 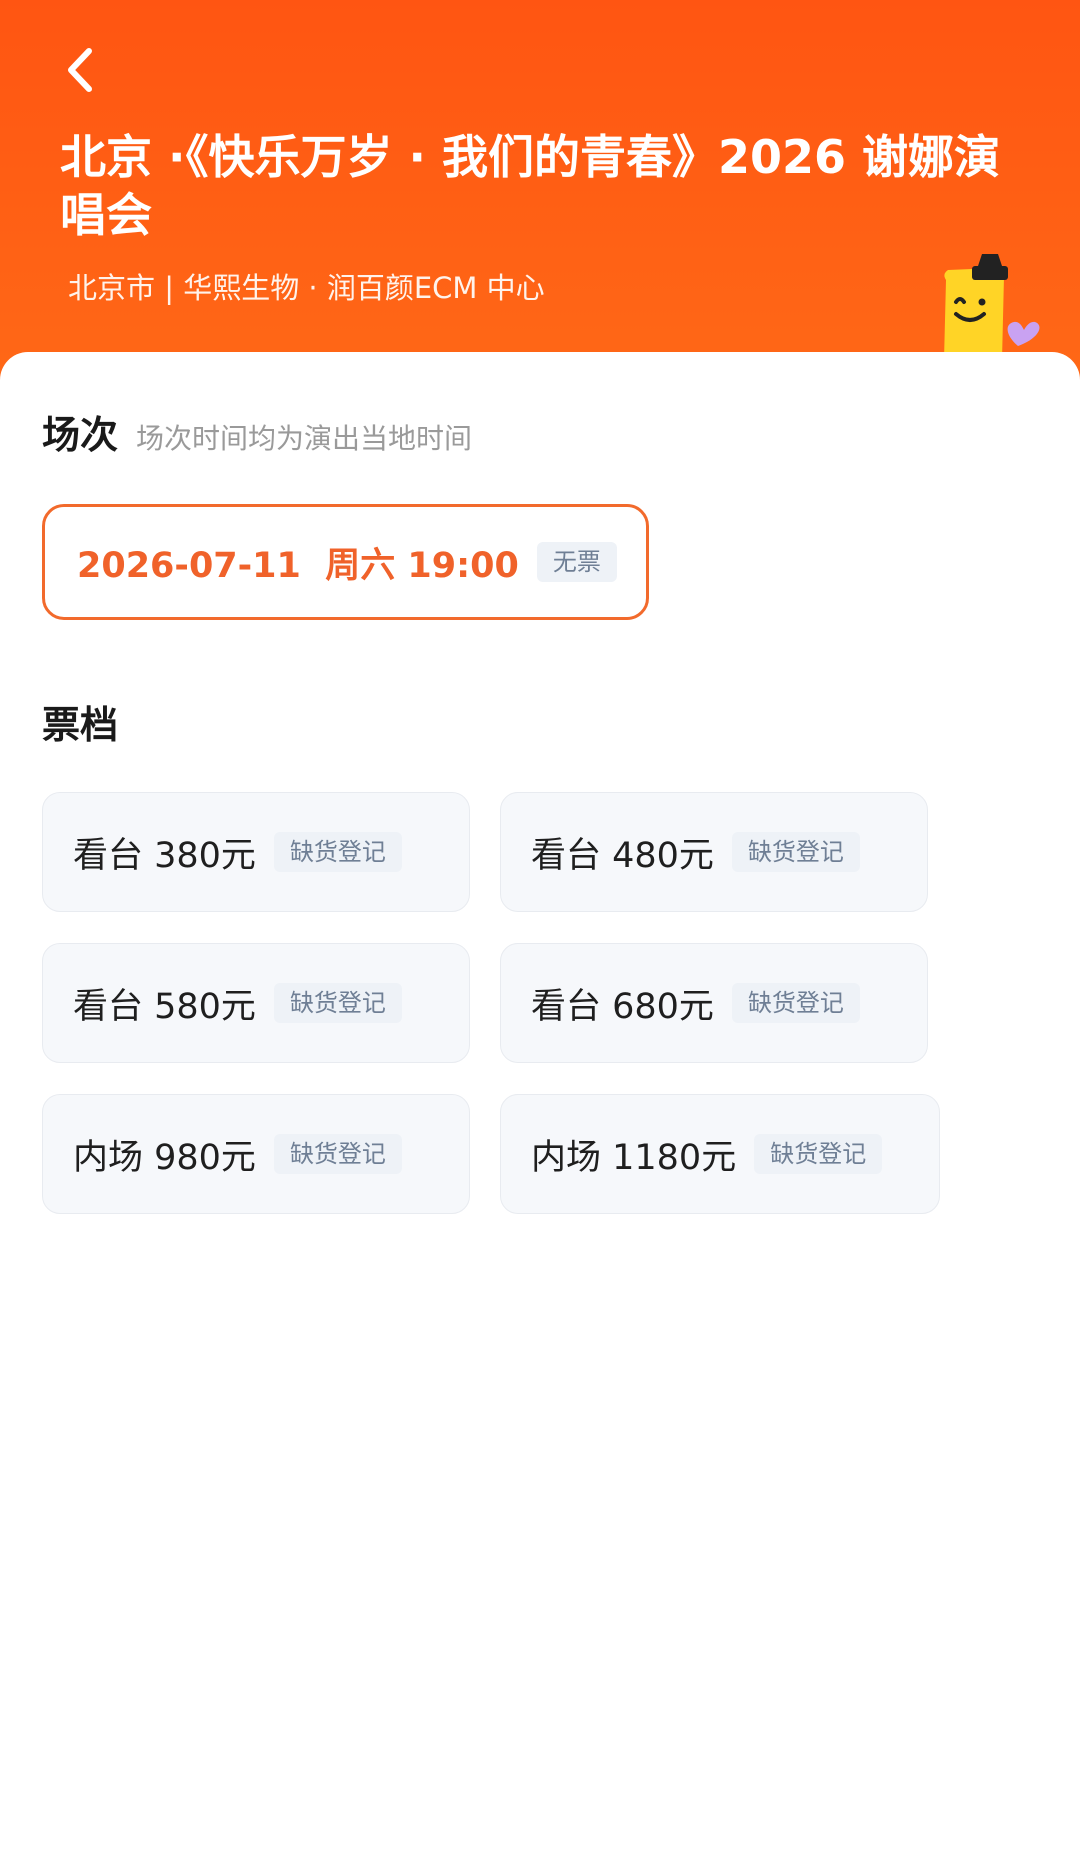 What do you see at coordinates (530, 186) in the screenshot?
I see `page-title: 北京 ·《快乐万岁 · 我们的青春》2026 谢娜演唱会` at bounding box center [530, 186].